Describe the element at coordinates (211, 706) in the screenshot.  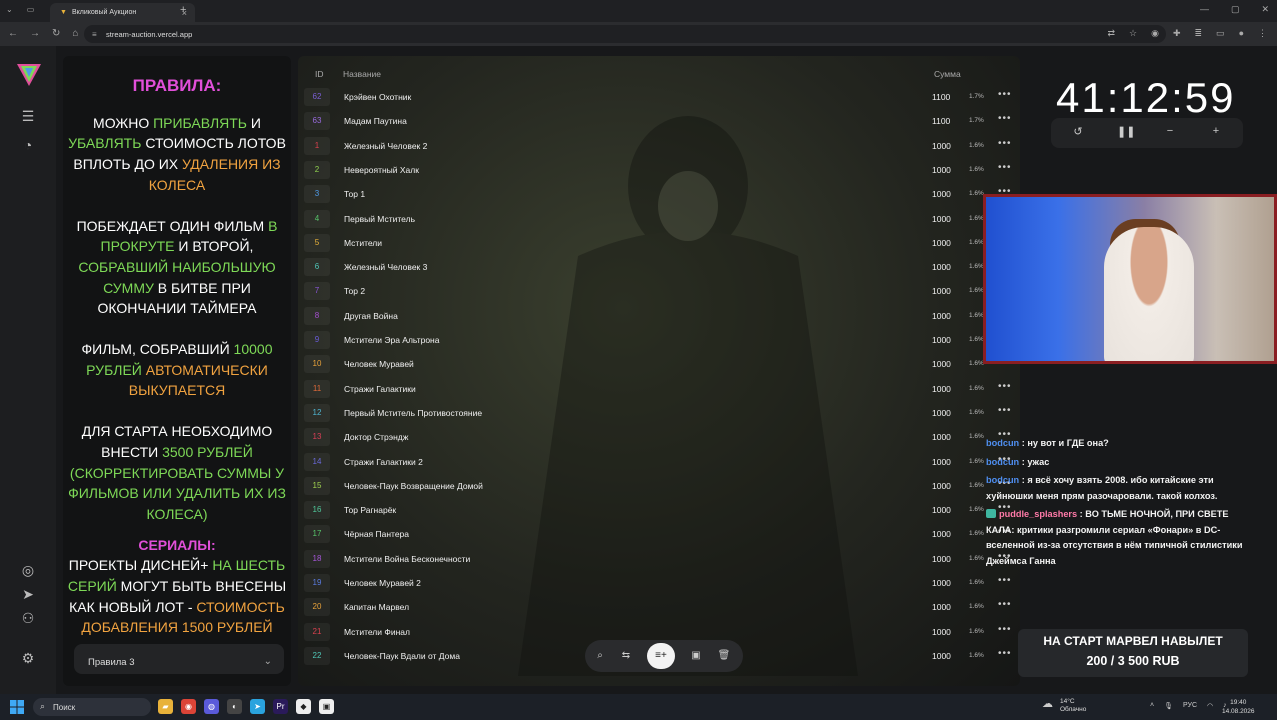
I see `app-icon: ◍` at that location.